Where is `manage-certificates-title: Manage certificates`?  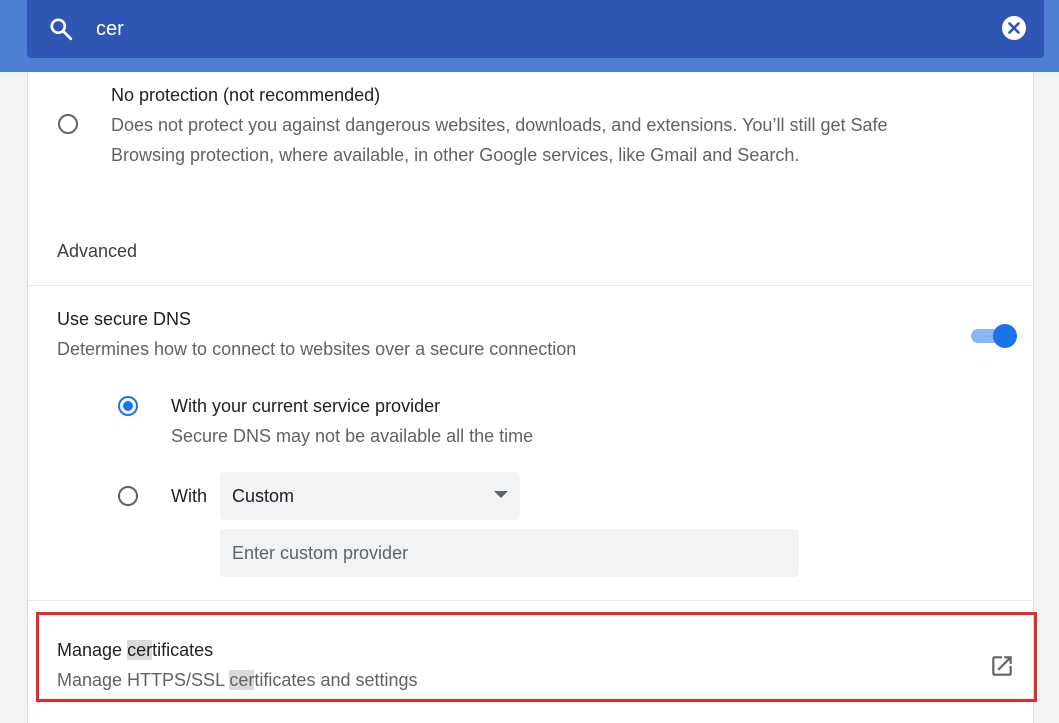
manage-certificates-title: Manage certificates is located at coordinates (135, 650).